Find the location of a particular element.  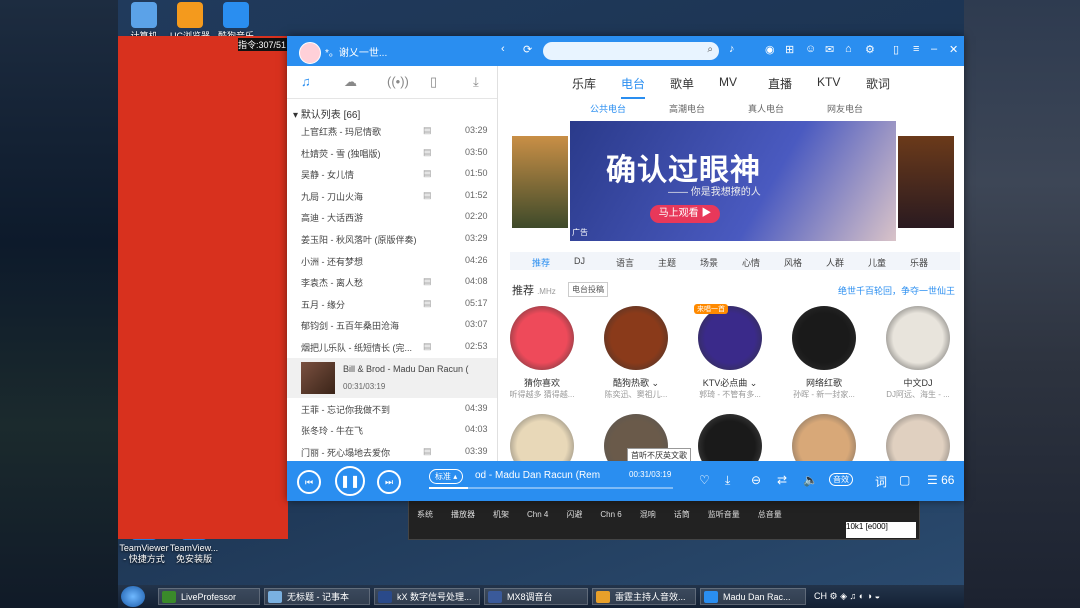

system-tray: CH ⚙ ◈ ♫ ◐ ◑ ◒ is located at coordinates (847, 596).